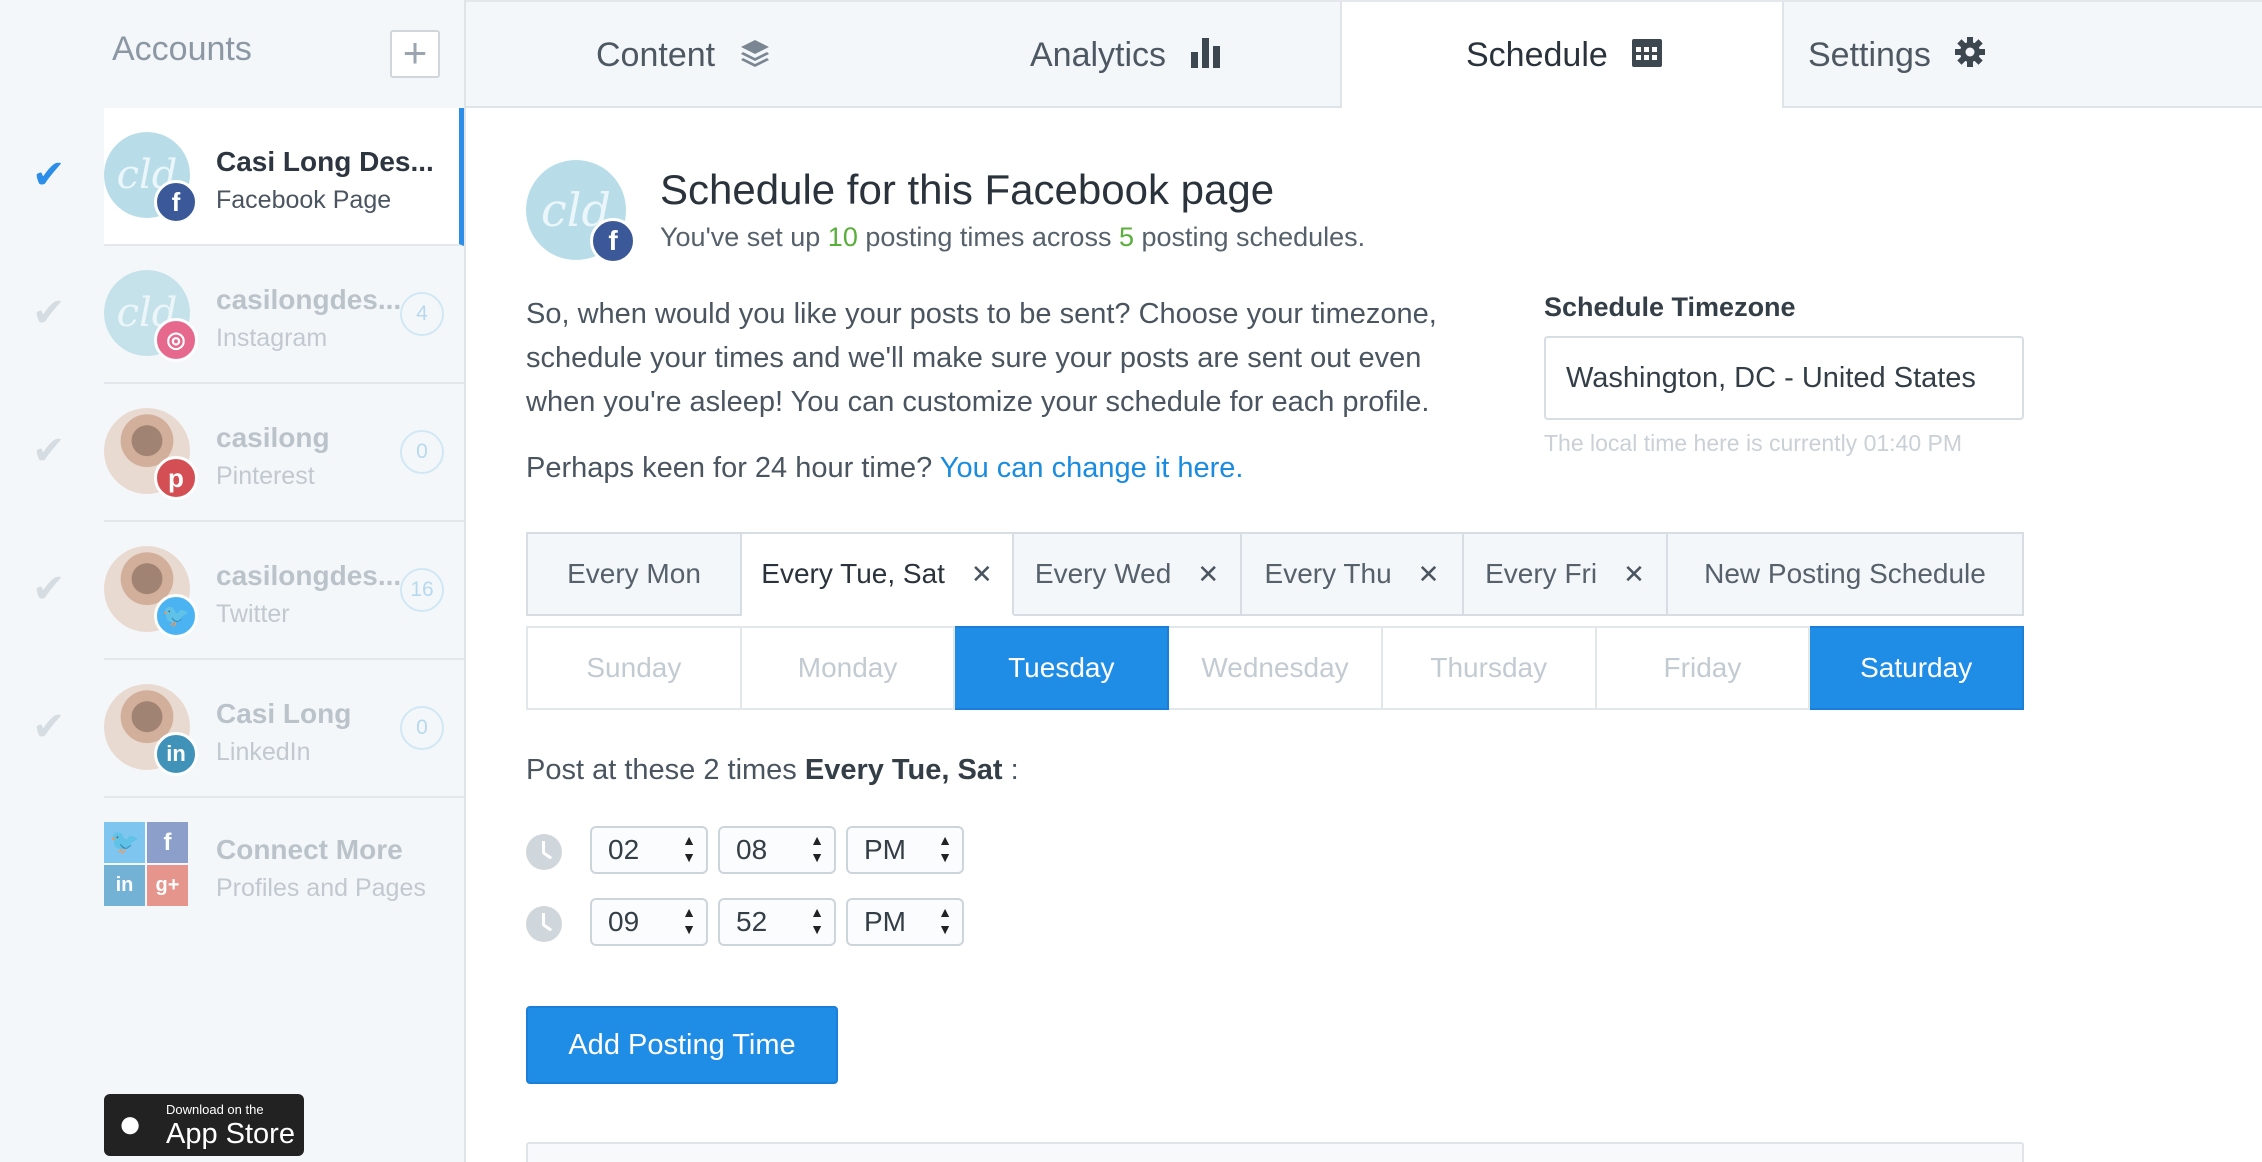 The height and width of the screenshot is (1162, 2262). I want to click on day-toggle-wednesday: Wednesday, so click(1276, 668).